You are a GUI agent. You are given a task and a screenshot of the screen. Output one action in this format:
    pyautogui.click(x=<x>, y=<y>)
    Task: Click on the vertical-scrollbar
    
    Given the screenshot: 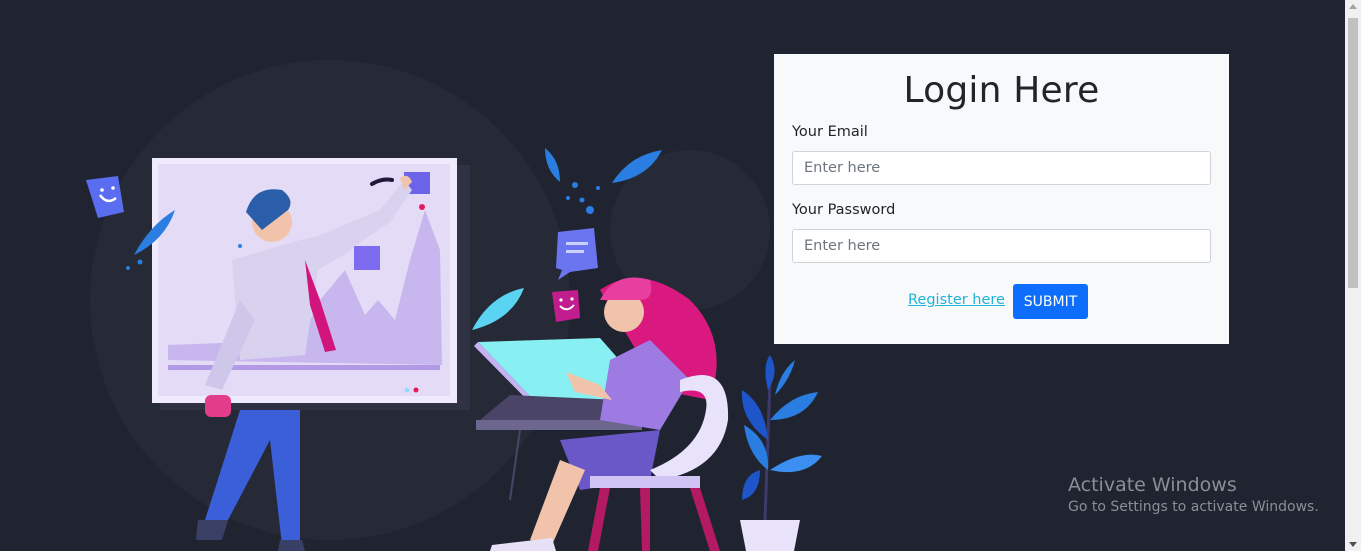 What is the action you would take?
    pyautogui.click(x=1353, y=275)
    